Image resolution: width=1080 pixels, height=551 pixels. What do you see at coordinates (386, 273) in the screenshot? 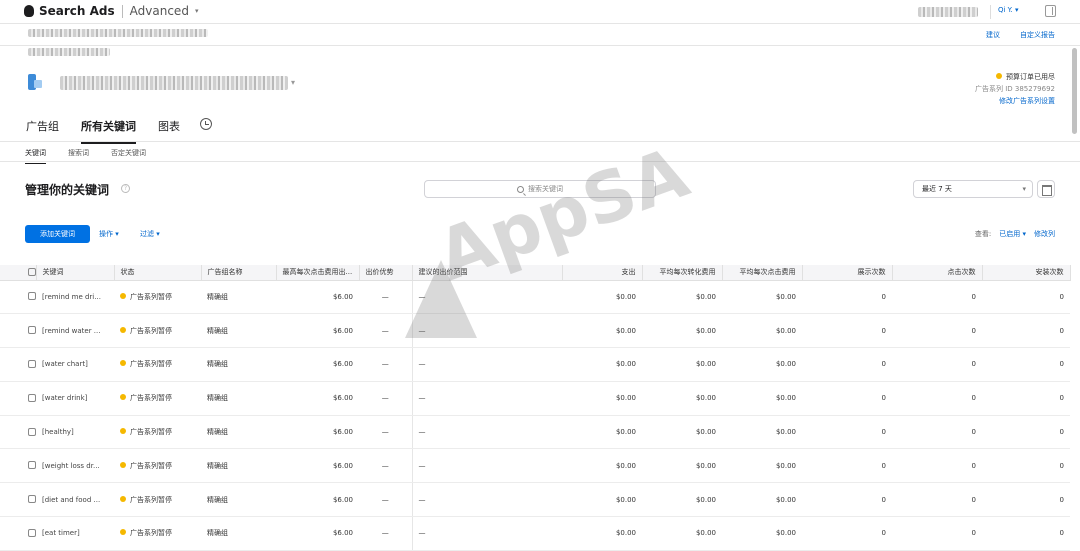
I see `col-header-bid-strength: 出价优势` at bounding box center [386, 273].